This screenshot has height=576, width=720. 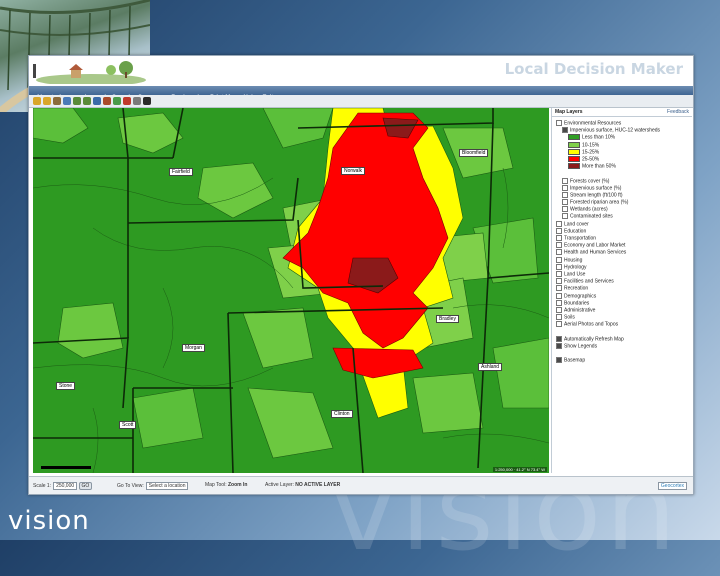 What do you see at coordinates (167, 486) in the screenshot?
I see `view-select: Select a location` at bounding box center [167, 486].